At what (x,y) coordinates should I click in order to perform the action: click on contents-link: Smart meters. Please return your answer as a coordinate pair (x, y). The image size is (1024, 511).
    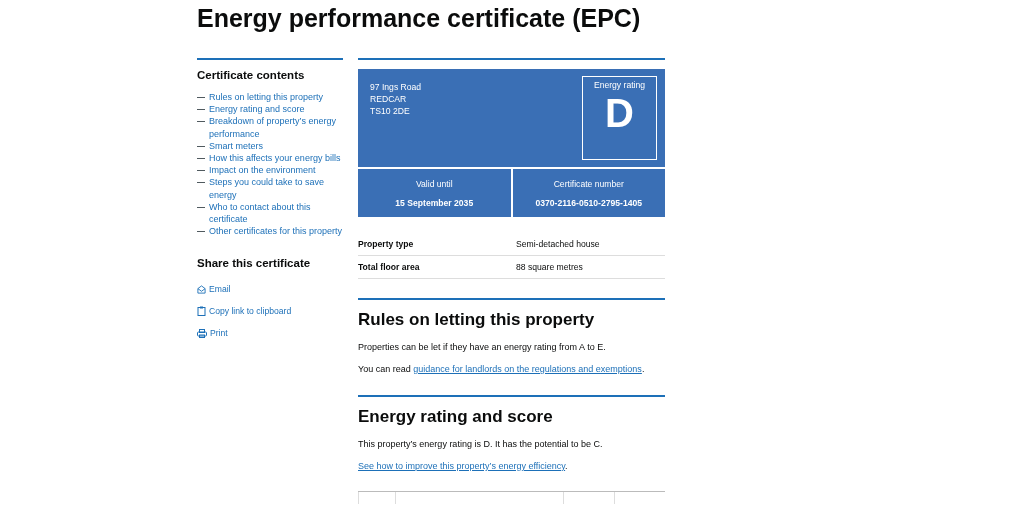
    Looking at the image, I should click on (236, 145).